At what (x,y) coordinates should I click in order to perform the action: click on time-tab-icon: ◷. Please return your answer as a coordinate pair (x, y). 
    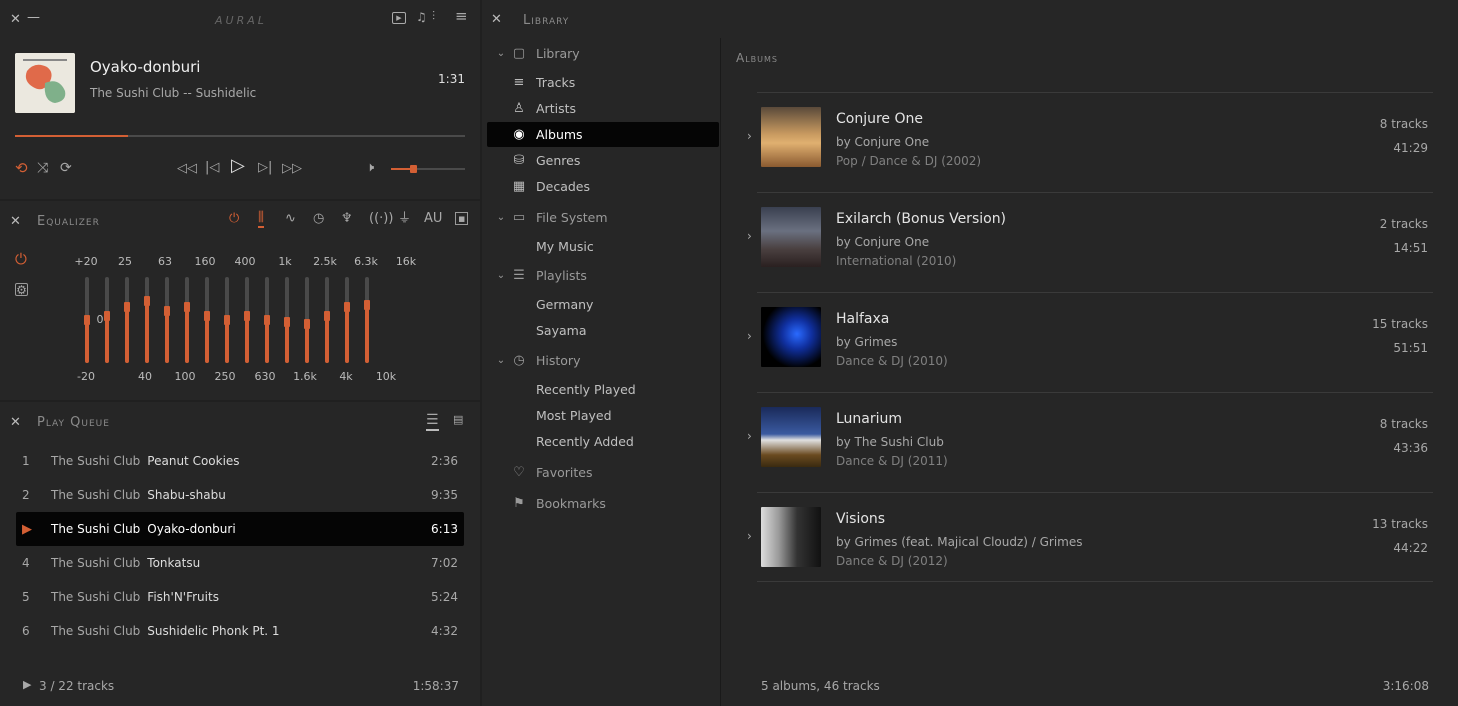
    Looking at the image, I should click on (318, 218).